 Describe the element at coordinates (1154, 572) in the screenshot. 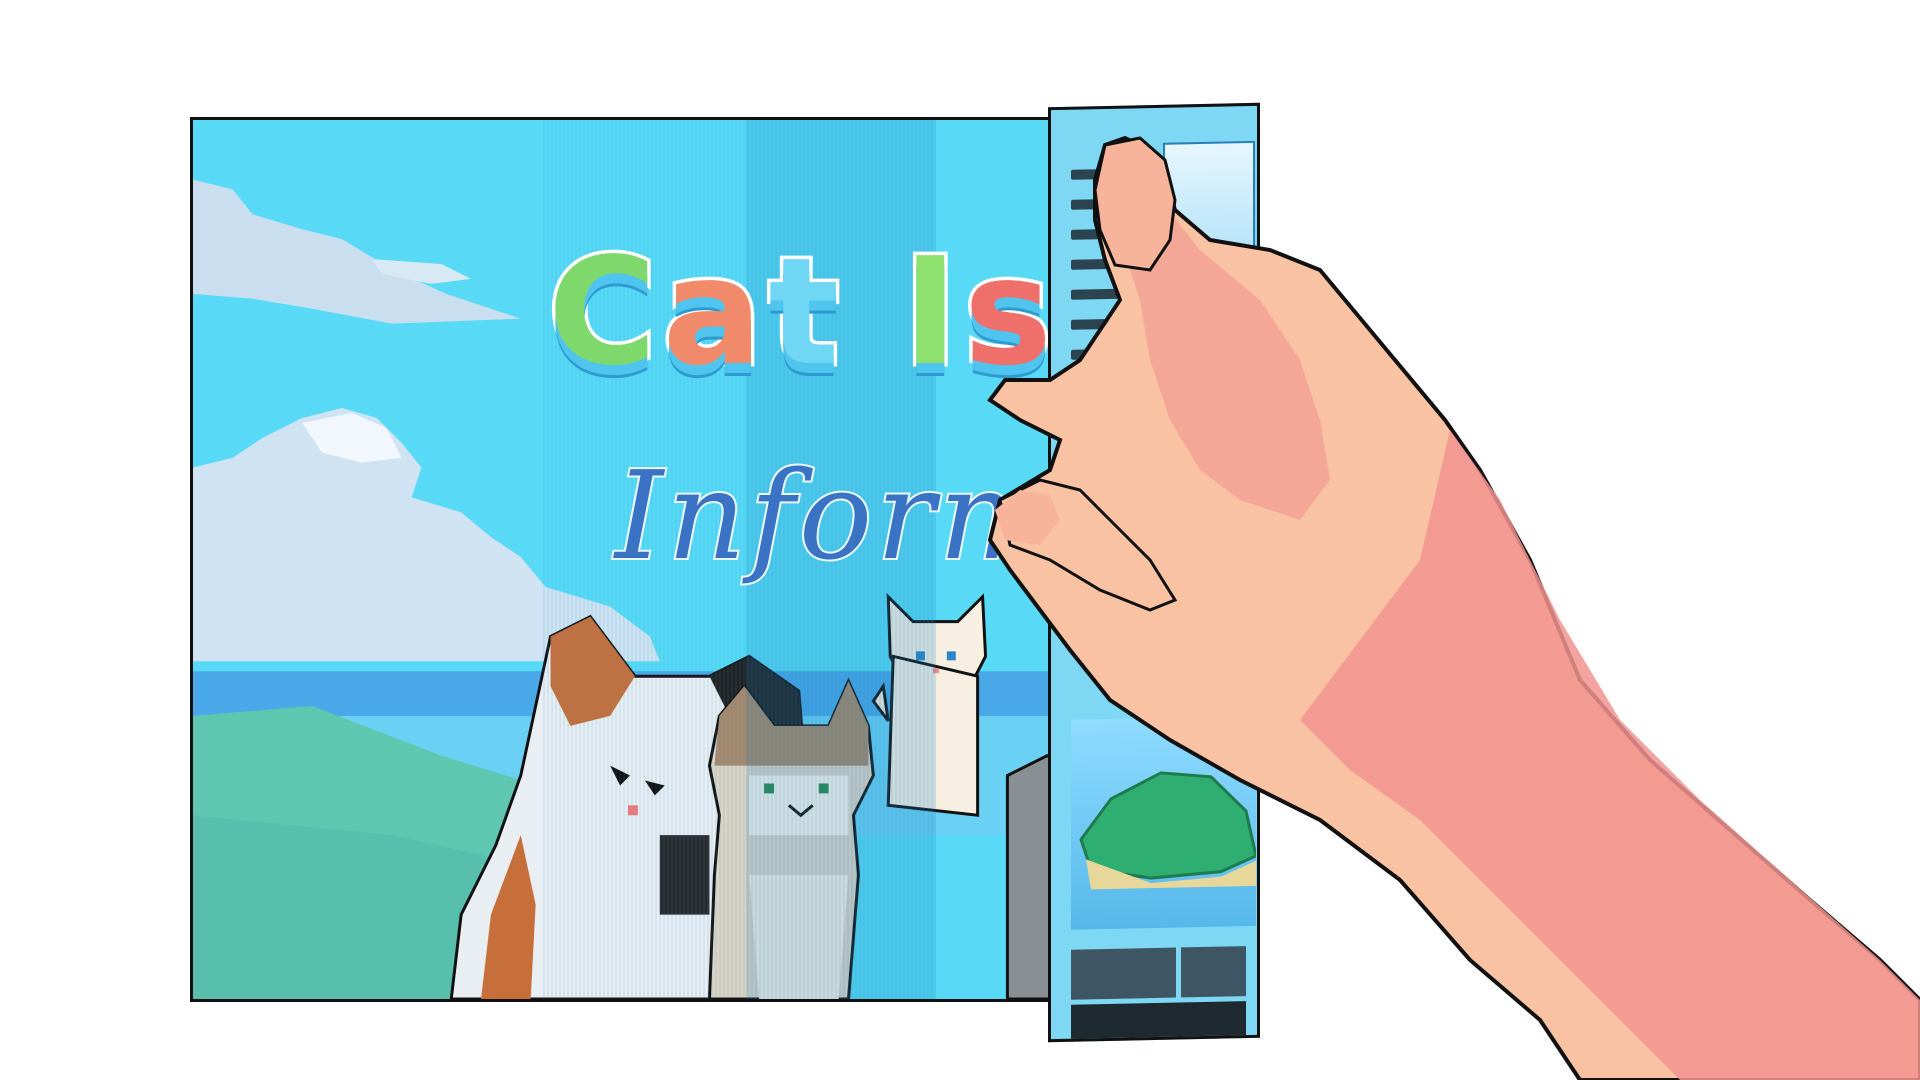

I see `brochure-back-panel` at that location.